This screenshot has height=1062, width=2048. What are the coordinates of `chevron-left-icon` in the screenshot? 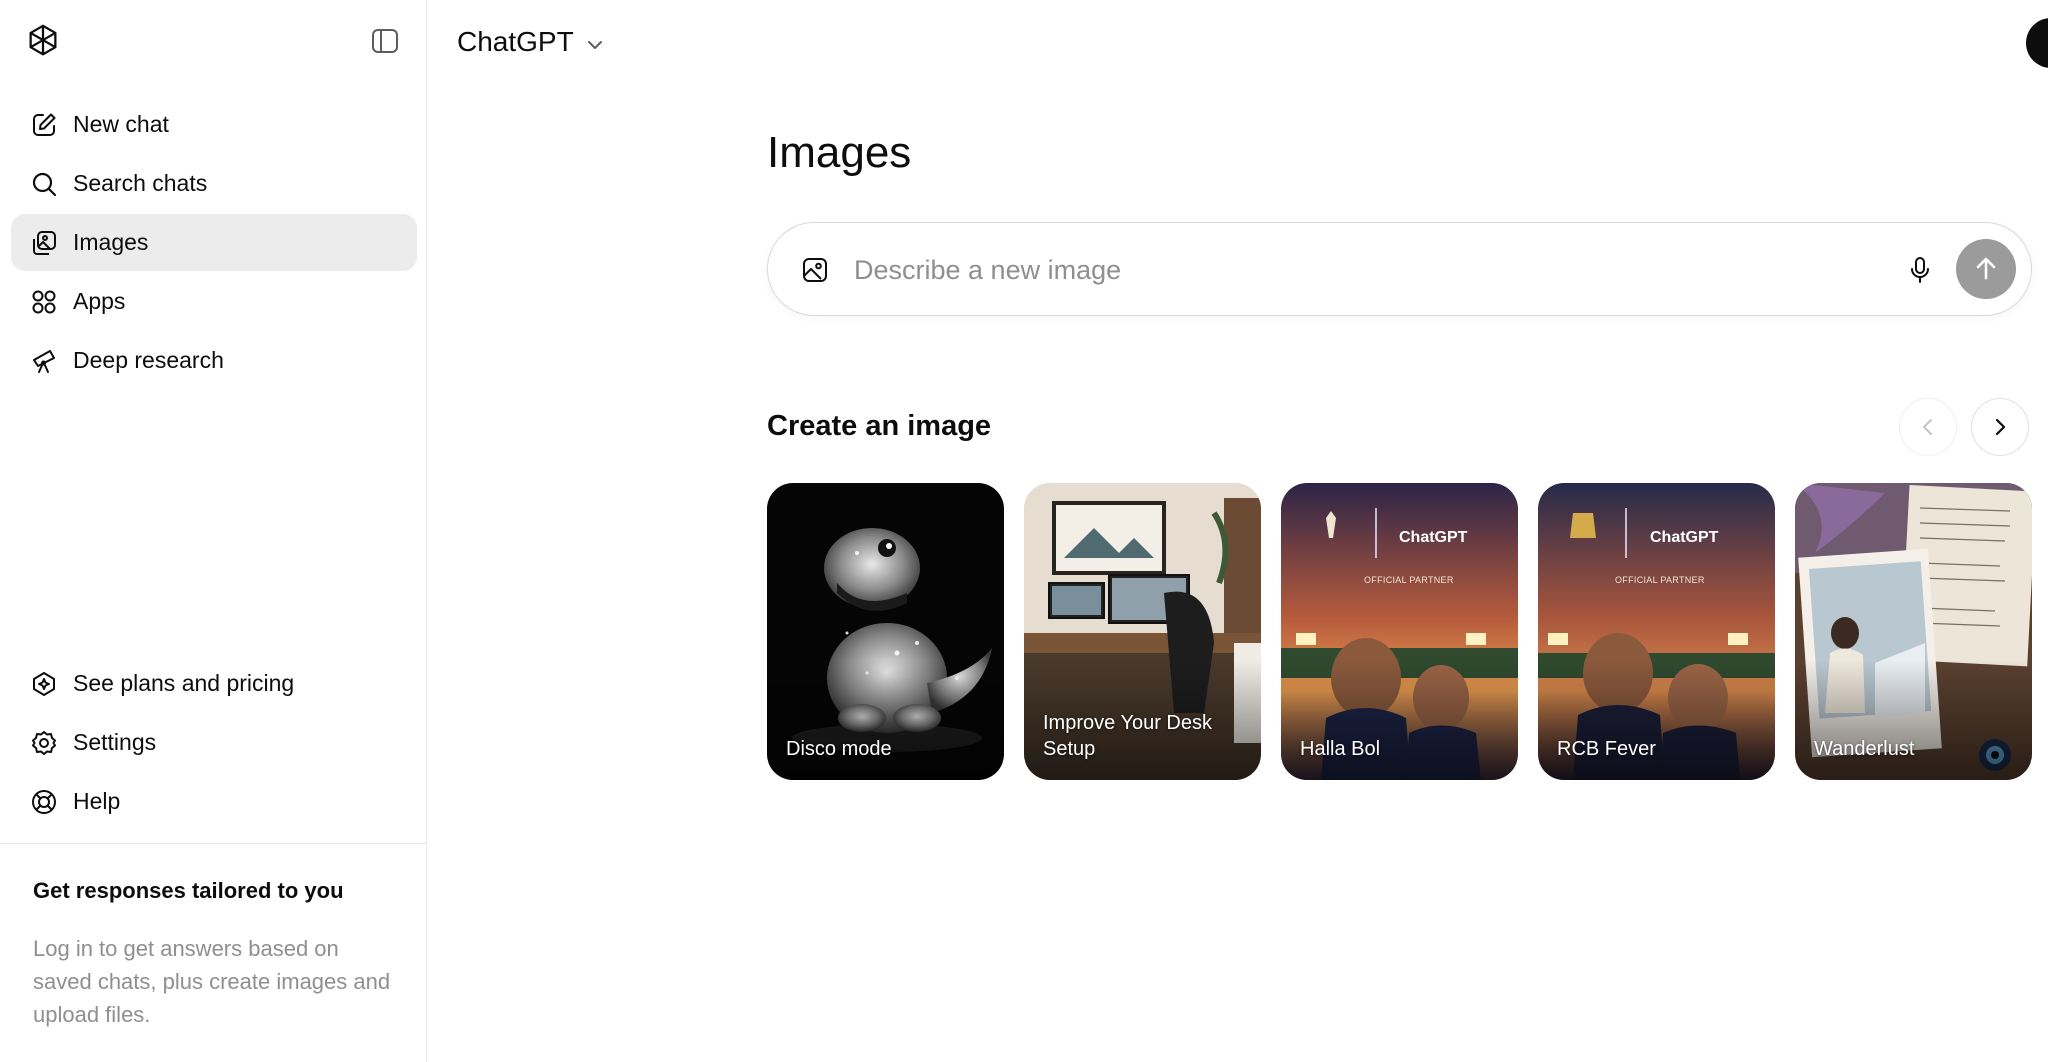 It's located at (1927, 427).